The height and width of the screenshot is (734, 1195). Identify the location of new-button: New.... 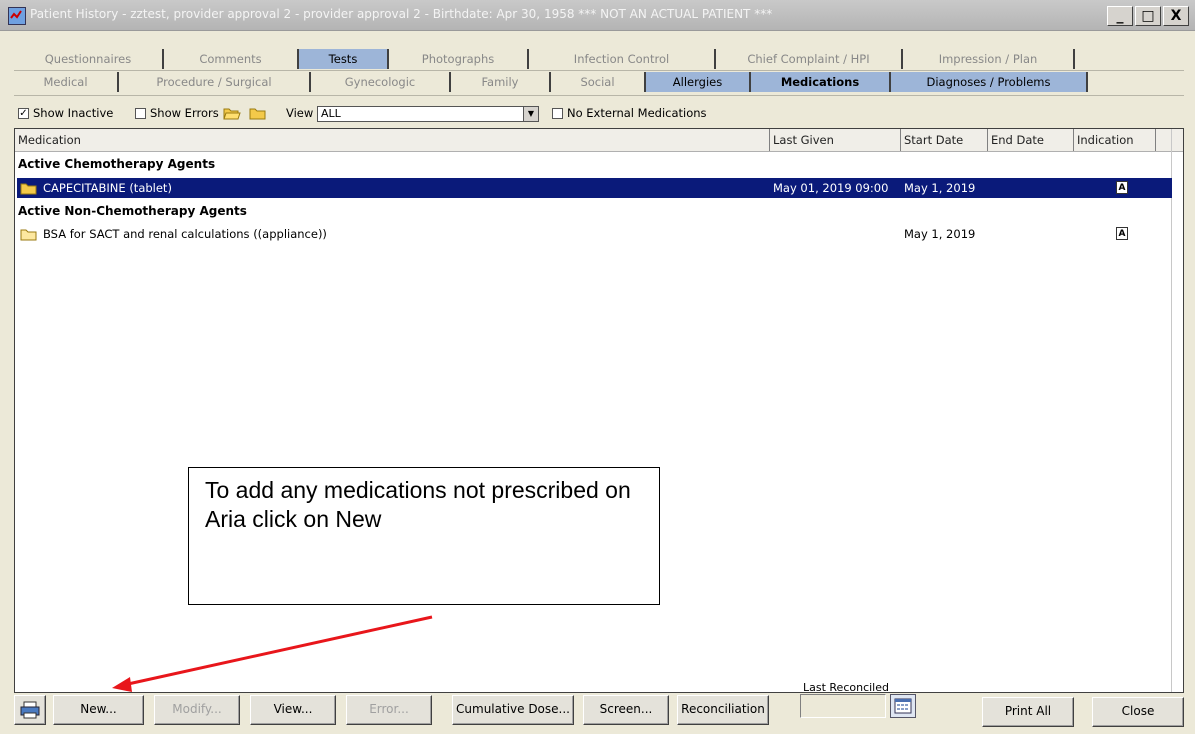
(98, 710).